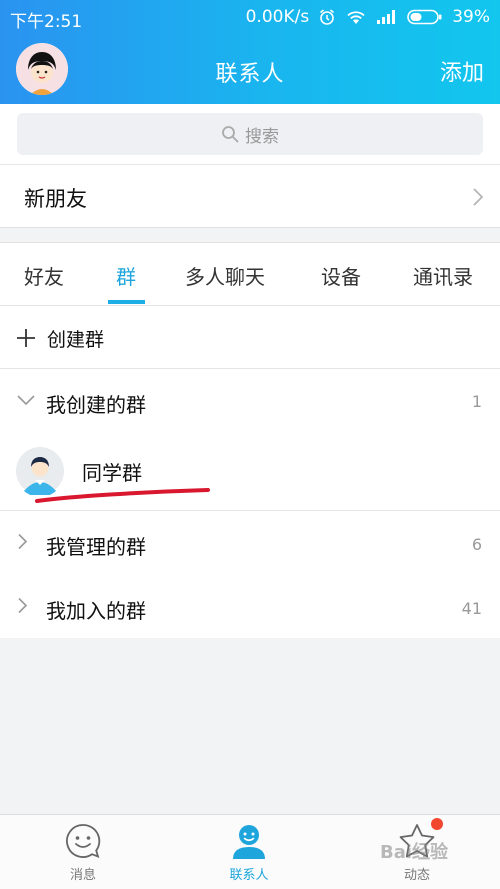  I want to click on tab-groups: 群, so click(126, 275).